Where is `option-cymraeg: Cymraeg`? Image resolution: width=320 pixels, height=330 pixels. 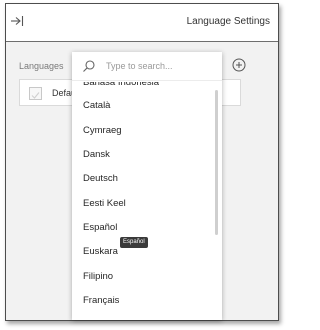 option-cymraeg: Cymraeg is located at coordinates (102, 133).